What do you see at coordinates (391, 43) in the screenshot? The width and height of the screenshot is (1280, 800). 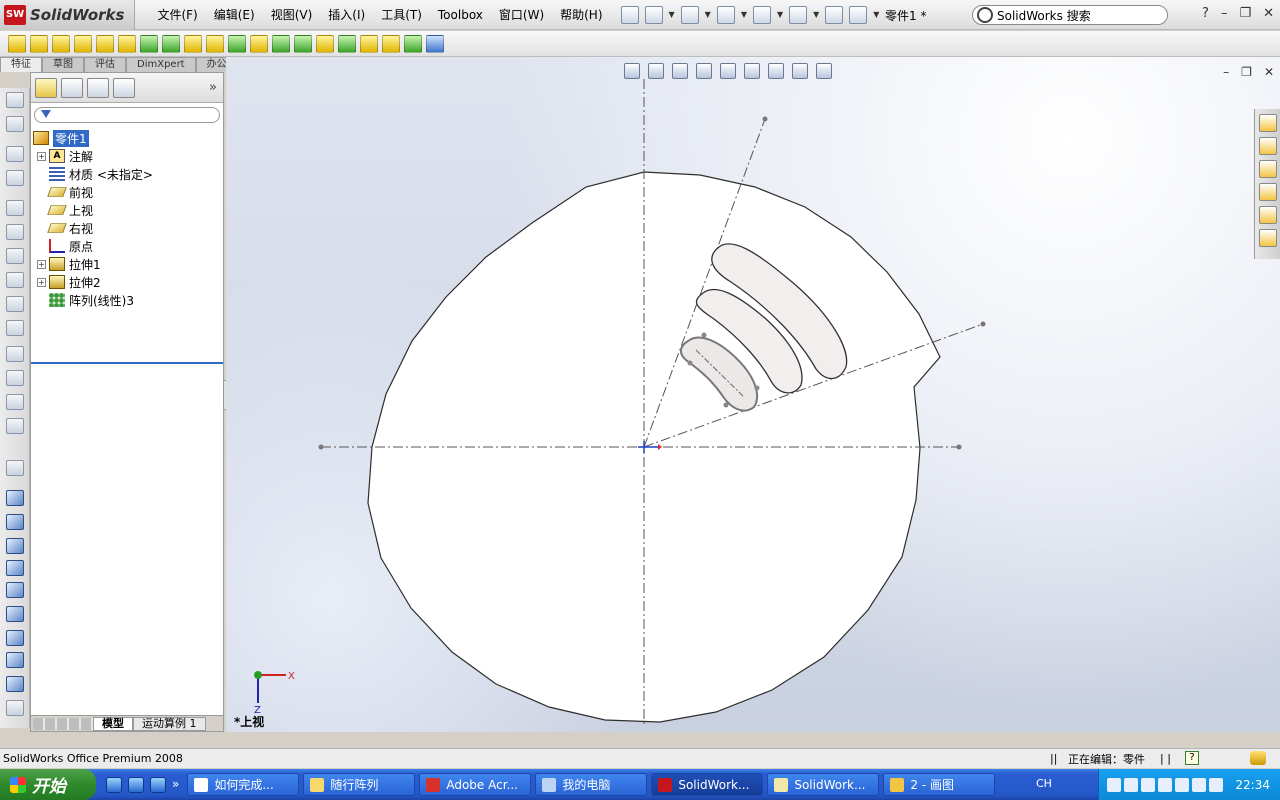 I see `reference-geometry-icon` at bounding box center [391, 43].